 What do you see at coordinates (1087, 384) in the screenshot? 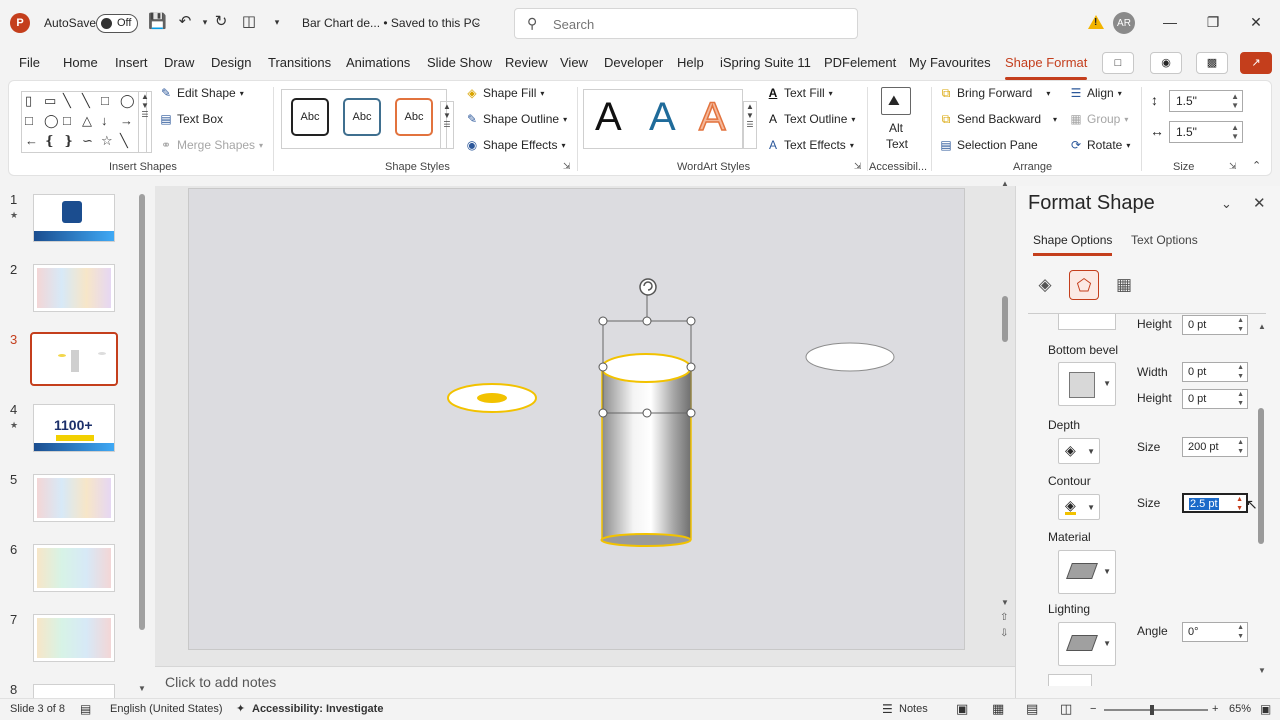
I see `bottom-bevel-dropdown: ▼` at bounding box center [1087, 384].